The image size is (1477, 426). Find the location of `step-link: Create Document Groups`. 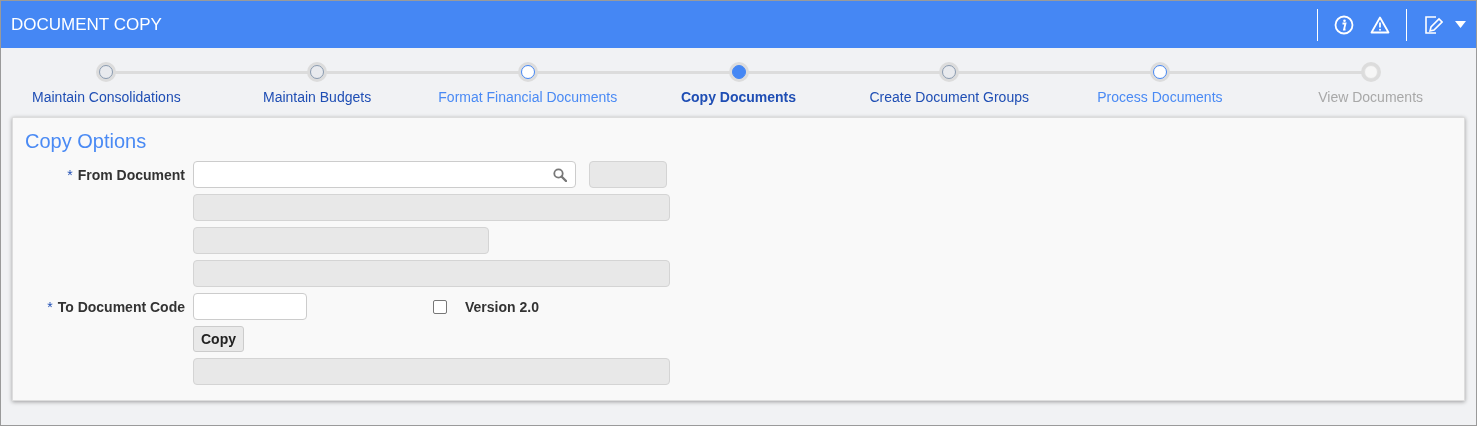

step-link: Create Document Groups is located at coordinates (949, 97).